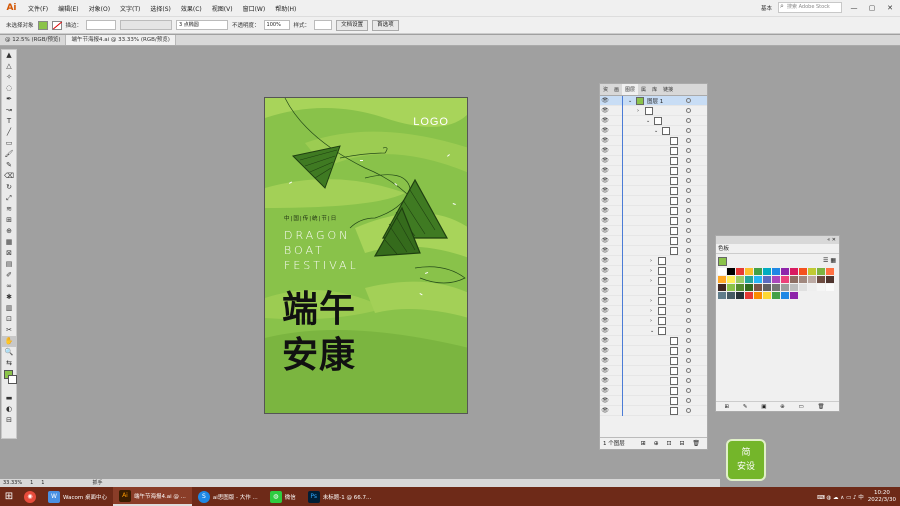 The image size is (900, 506). What do you see at coordinates (9, 88) in the screenshot?
I see `lasso-icon: ◌` at bounding box center [9, 88].